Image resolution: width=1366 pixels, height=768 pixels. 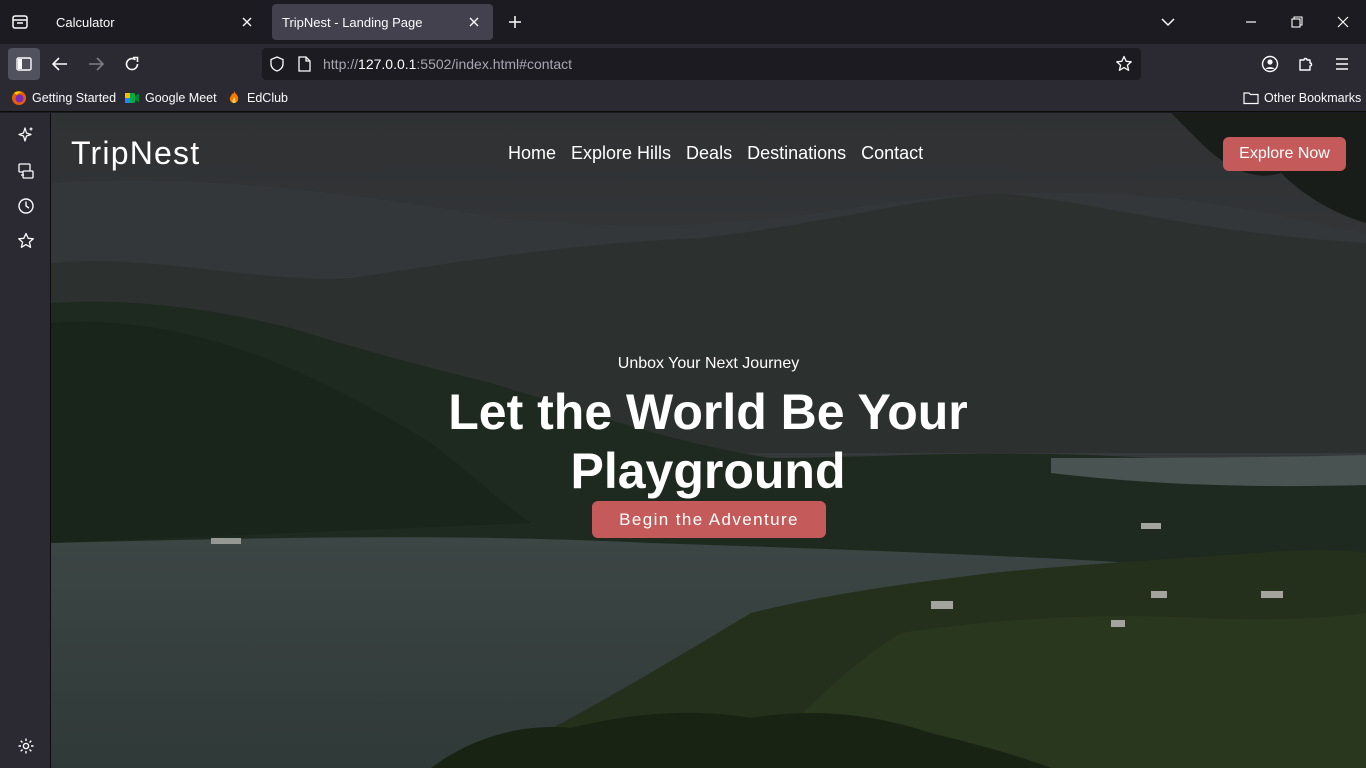 I want to click on sidebar-toggle-button, so click(x=24, y=64).